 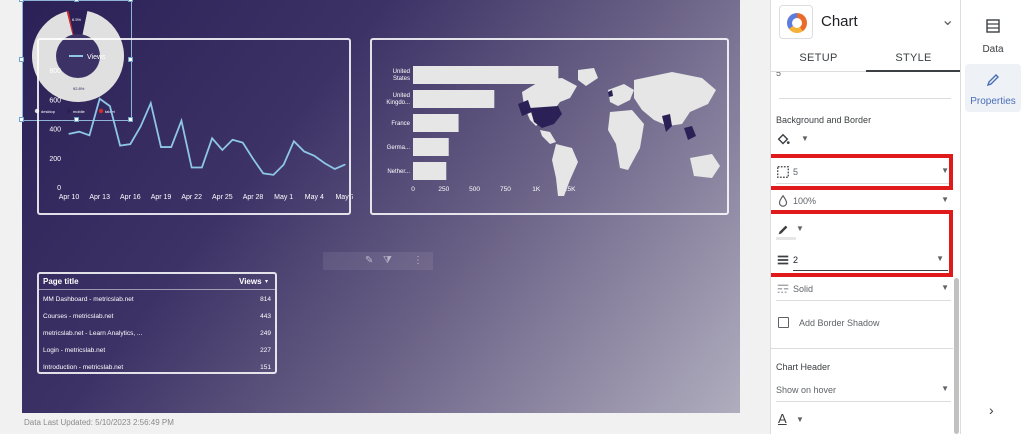 I want to click on ts-legend-label: Views, so click(x=96, y=57).